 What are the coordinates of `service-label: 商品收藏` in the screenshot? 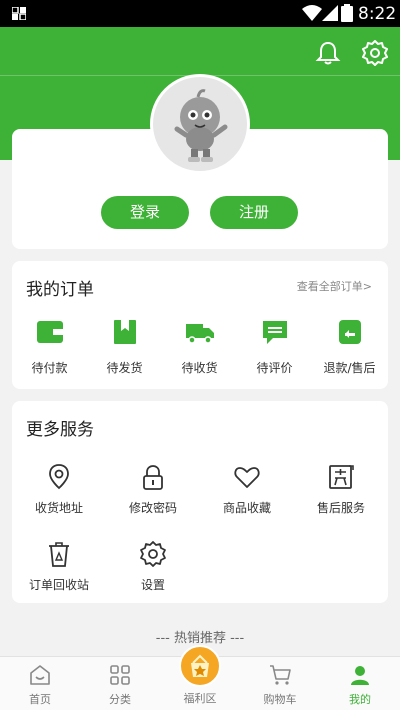 It's located at (246, 508).